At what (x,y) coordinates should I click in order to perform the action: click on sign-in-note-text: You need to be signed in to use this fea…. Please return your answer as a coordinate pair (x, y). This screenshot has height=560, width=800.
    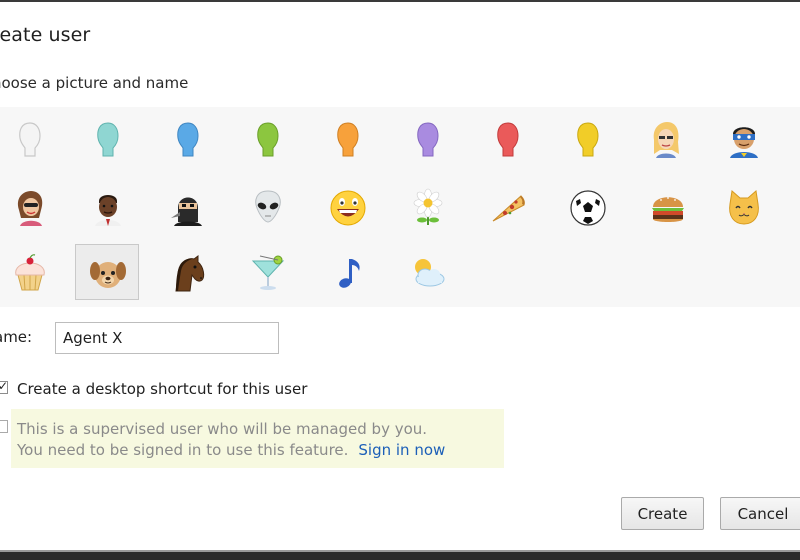
    Looking at the image, I should click on (183, 450).